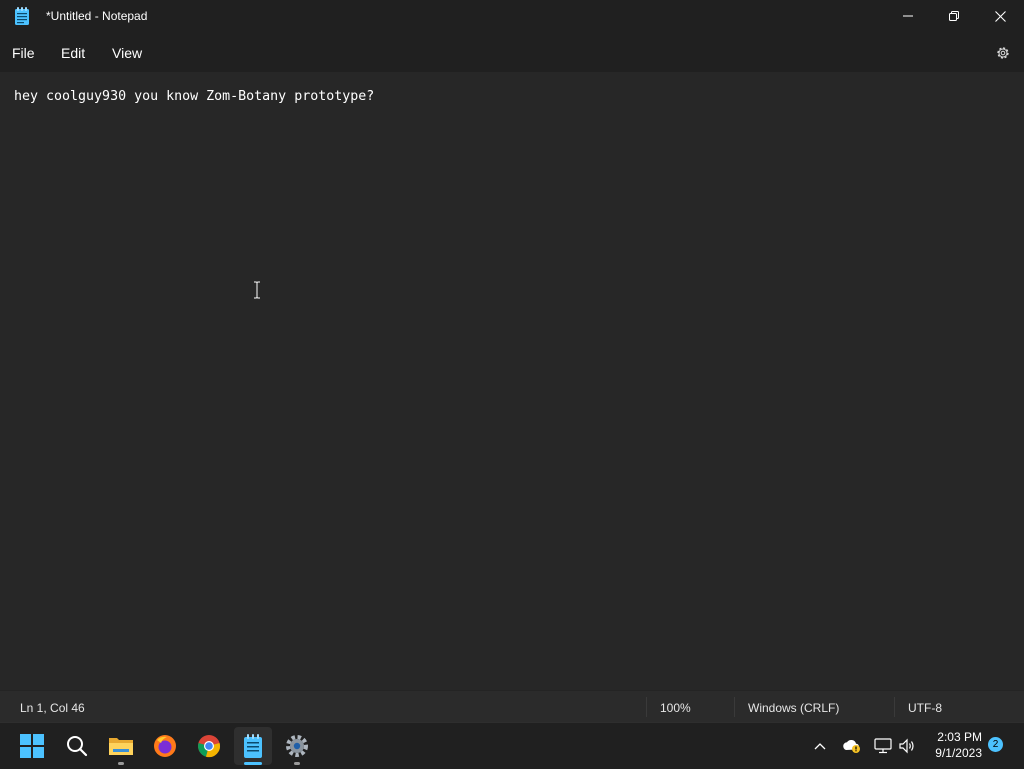 This screenshot has width=1024, height=769. I want to click on title-bar: *Untitled - Notepad, so click(512, 16).